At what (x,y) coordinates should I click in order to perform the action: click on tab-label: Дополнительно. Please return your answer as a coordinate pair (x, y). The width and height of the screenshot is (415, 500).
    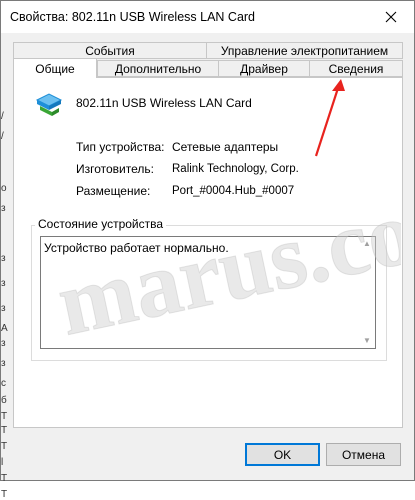
    Looking at the image, I should click on (158, 68).